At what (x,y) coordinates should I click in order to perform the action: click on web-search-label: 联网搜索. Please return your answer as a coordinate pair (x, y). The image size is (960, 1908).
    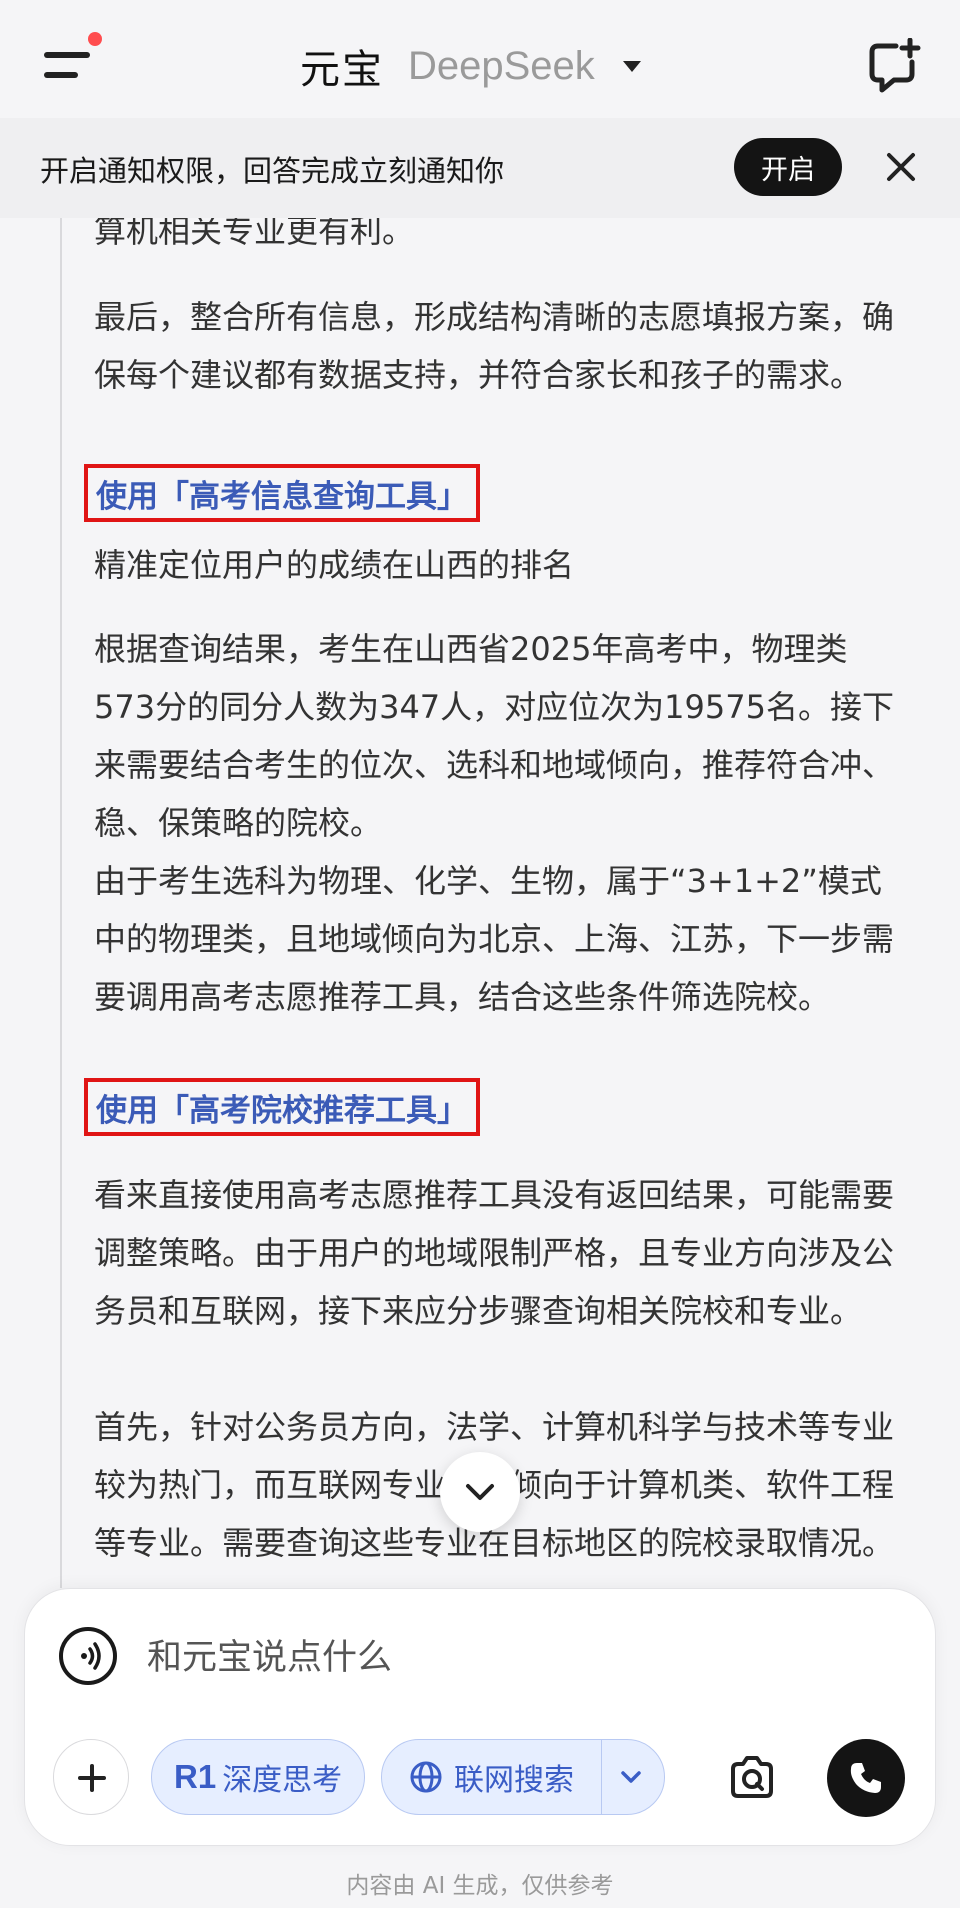
    Looking at the image, I should click on (514, 1780).